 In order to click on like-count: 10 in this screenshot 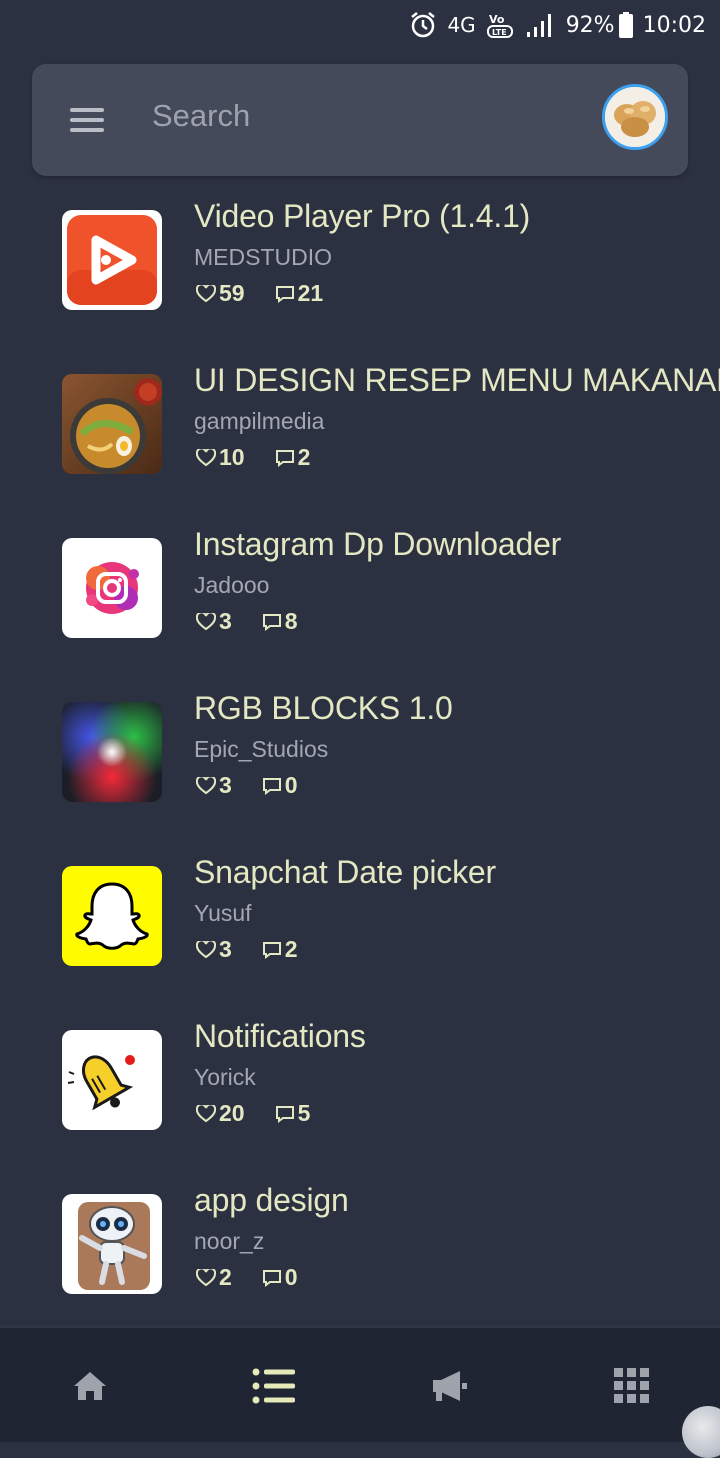, I will do `click(232, 457)`.